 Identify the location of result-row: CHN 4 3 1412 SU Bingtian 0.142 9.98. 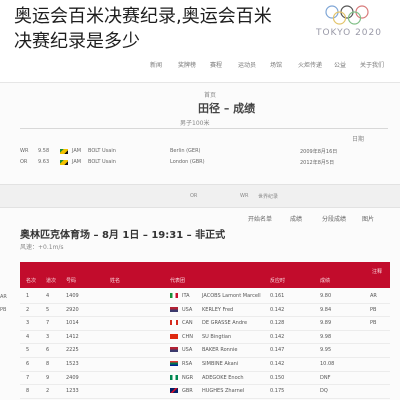
(205, 338).